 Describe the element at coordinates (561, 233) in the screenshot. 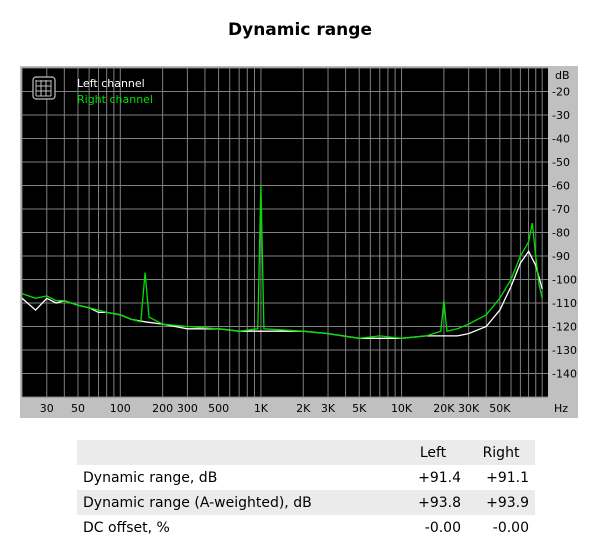

I see `y-tick-label: -80` at that location.